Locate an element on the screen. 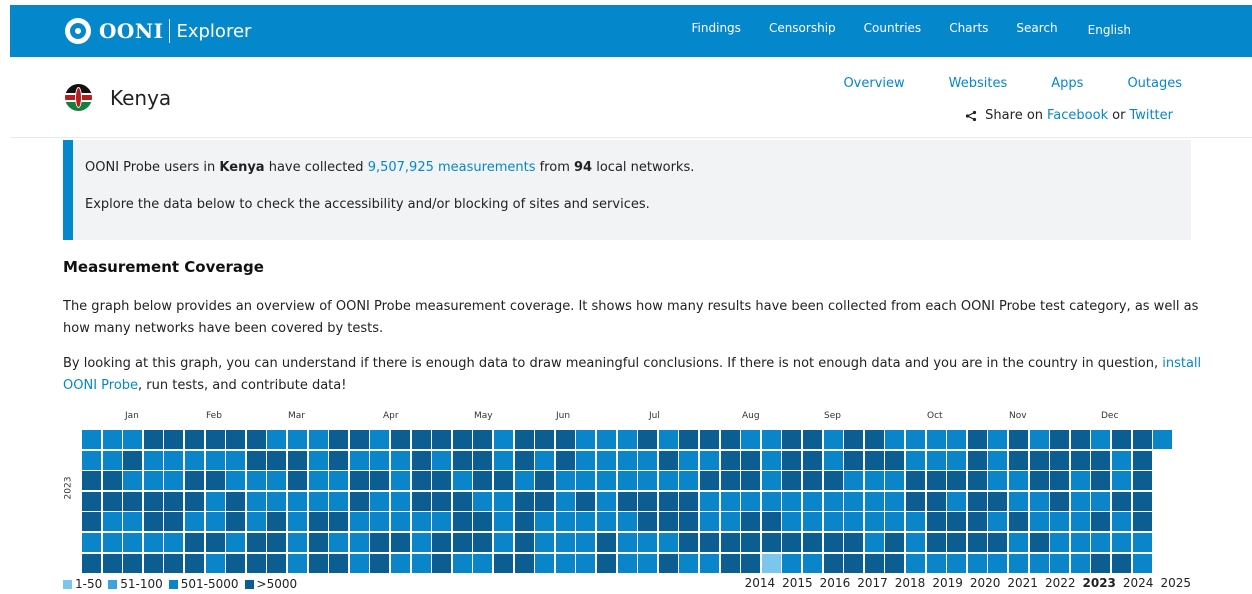 This screenshot has width=1252, height=594. year-option-2017: 2017 is located at coordinates (872, 583).